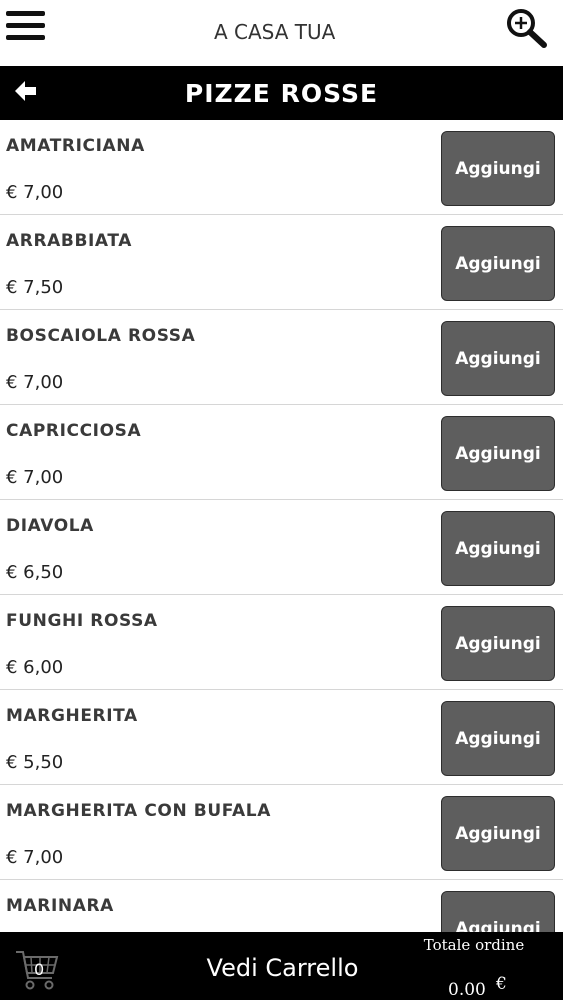 Image resolution: width=563 pixels, height=1000 pixels. I want to click on product-row: CAPRICCIOSA € 7,00 Aggiungi, so click(281, 452).